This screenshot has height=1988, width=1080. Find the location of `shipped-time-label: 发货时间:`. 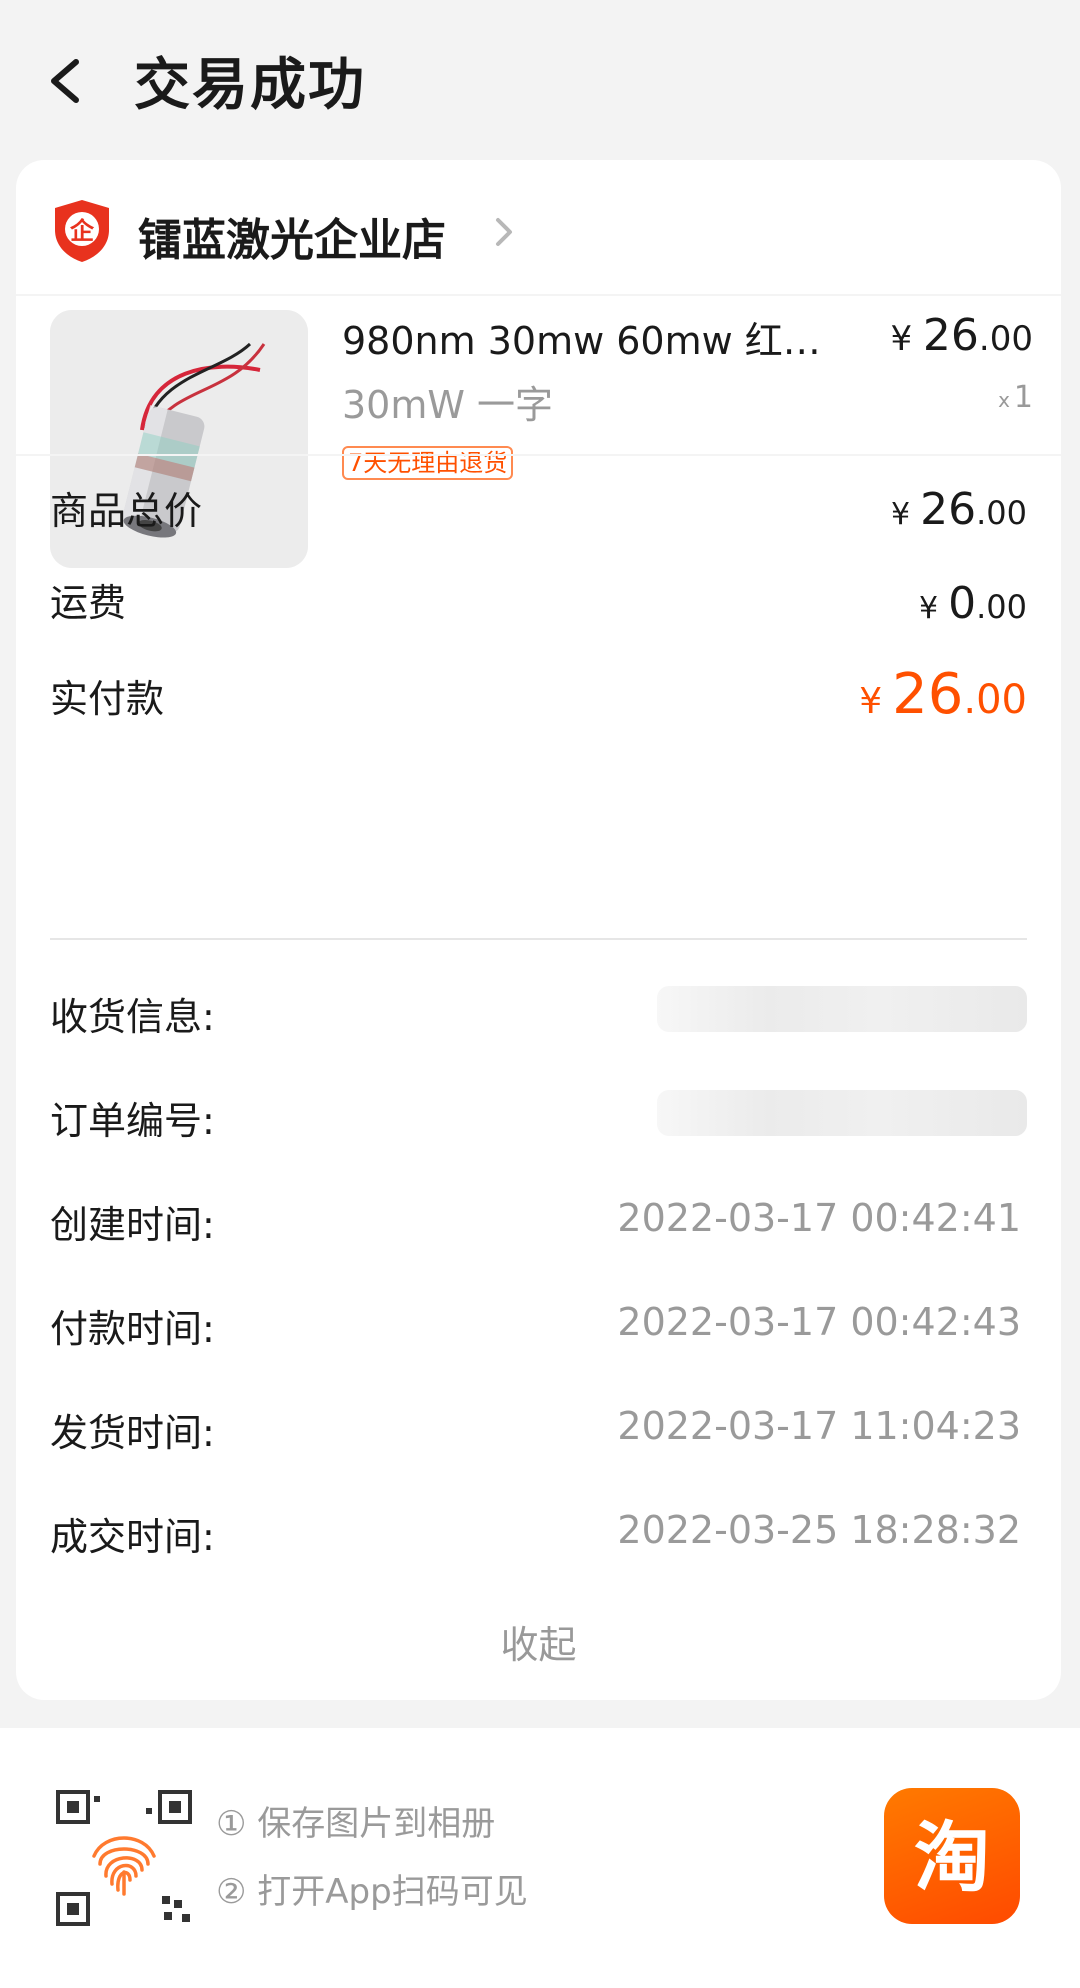

shipped-time-label: 发货时间: is located at coordinates (132, 1433).